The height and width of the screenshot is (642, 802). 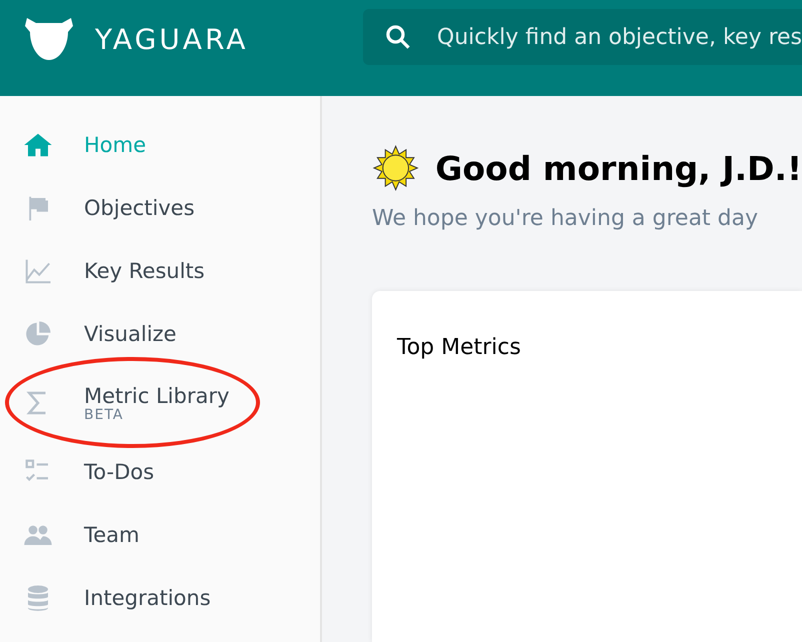 What do you see at coordinates (160, 333) in the screenshot?
I see `sidebar-item: Visualize` at bounding box center [160, 333].